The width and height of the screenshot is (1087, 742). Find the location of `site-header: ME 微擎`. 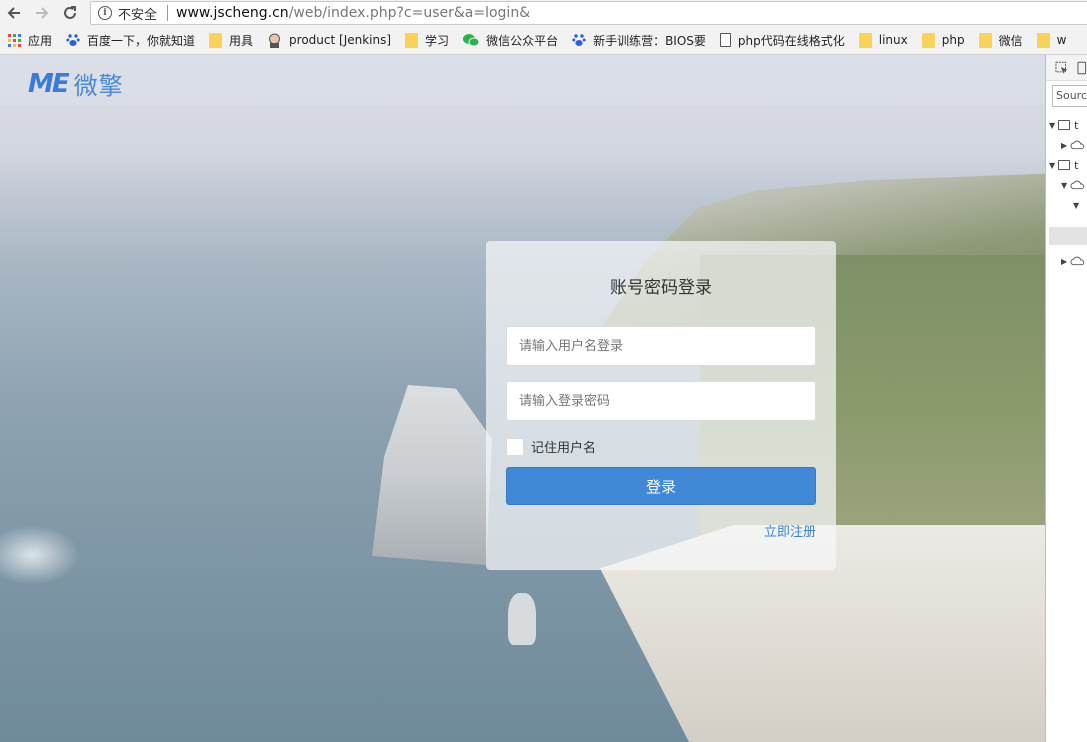

site-header: ME 微擎 is located at coordinates (522, 80).